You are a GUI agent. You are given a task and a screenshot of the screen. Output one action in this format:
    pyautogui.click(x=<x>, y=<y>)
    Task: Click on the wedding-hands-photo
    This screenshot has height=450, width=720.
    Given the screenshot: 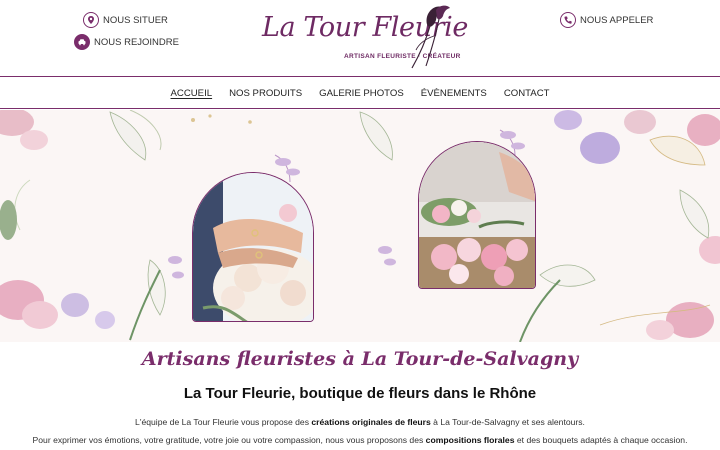 What is the action you would take?
    pyautogui.click(x=253, y=247)
    